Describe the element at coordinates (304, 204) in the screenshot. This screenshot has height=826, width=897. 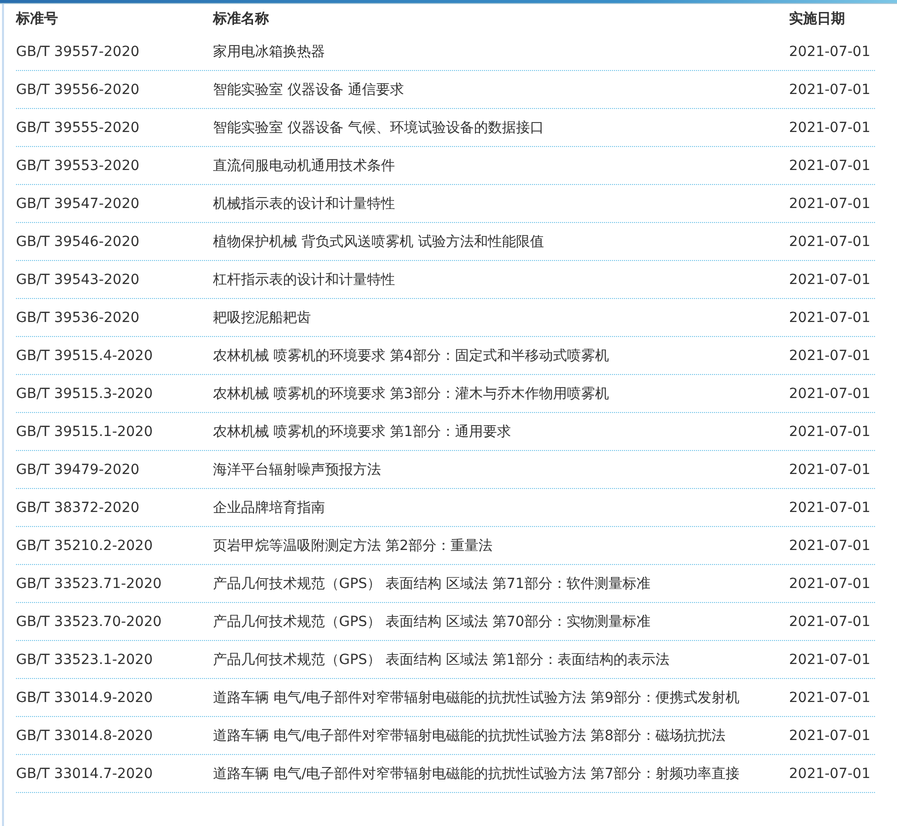
I see `table-cell: 机械指示表的设计和计量特性` at that location.